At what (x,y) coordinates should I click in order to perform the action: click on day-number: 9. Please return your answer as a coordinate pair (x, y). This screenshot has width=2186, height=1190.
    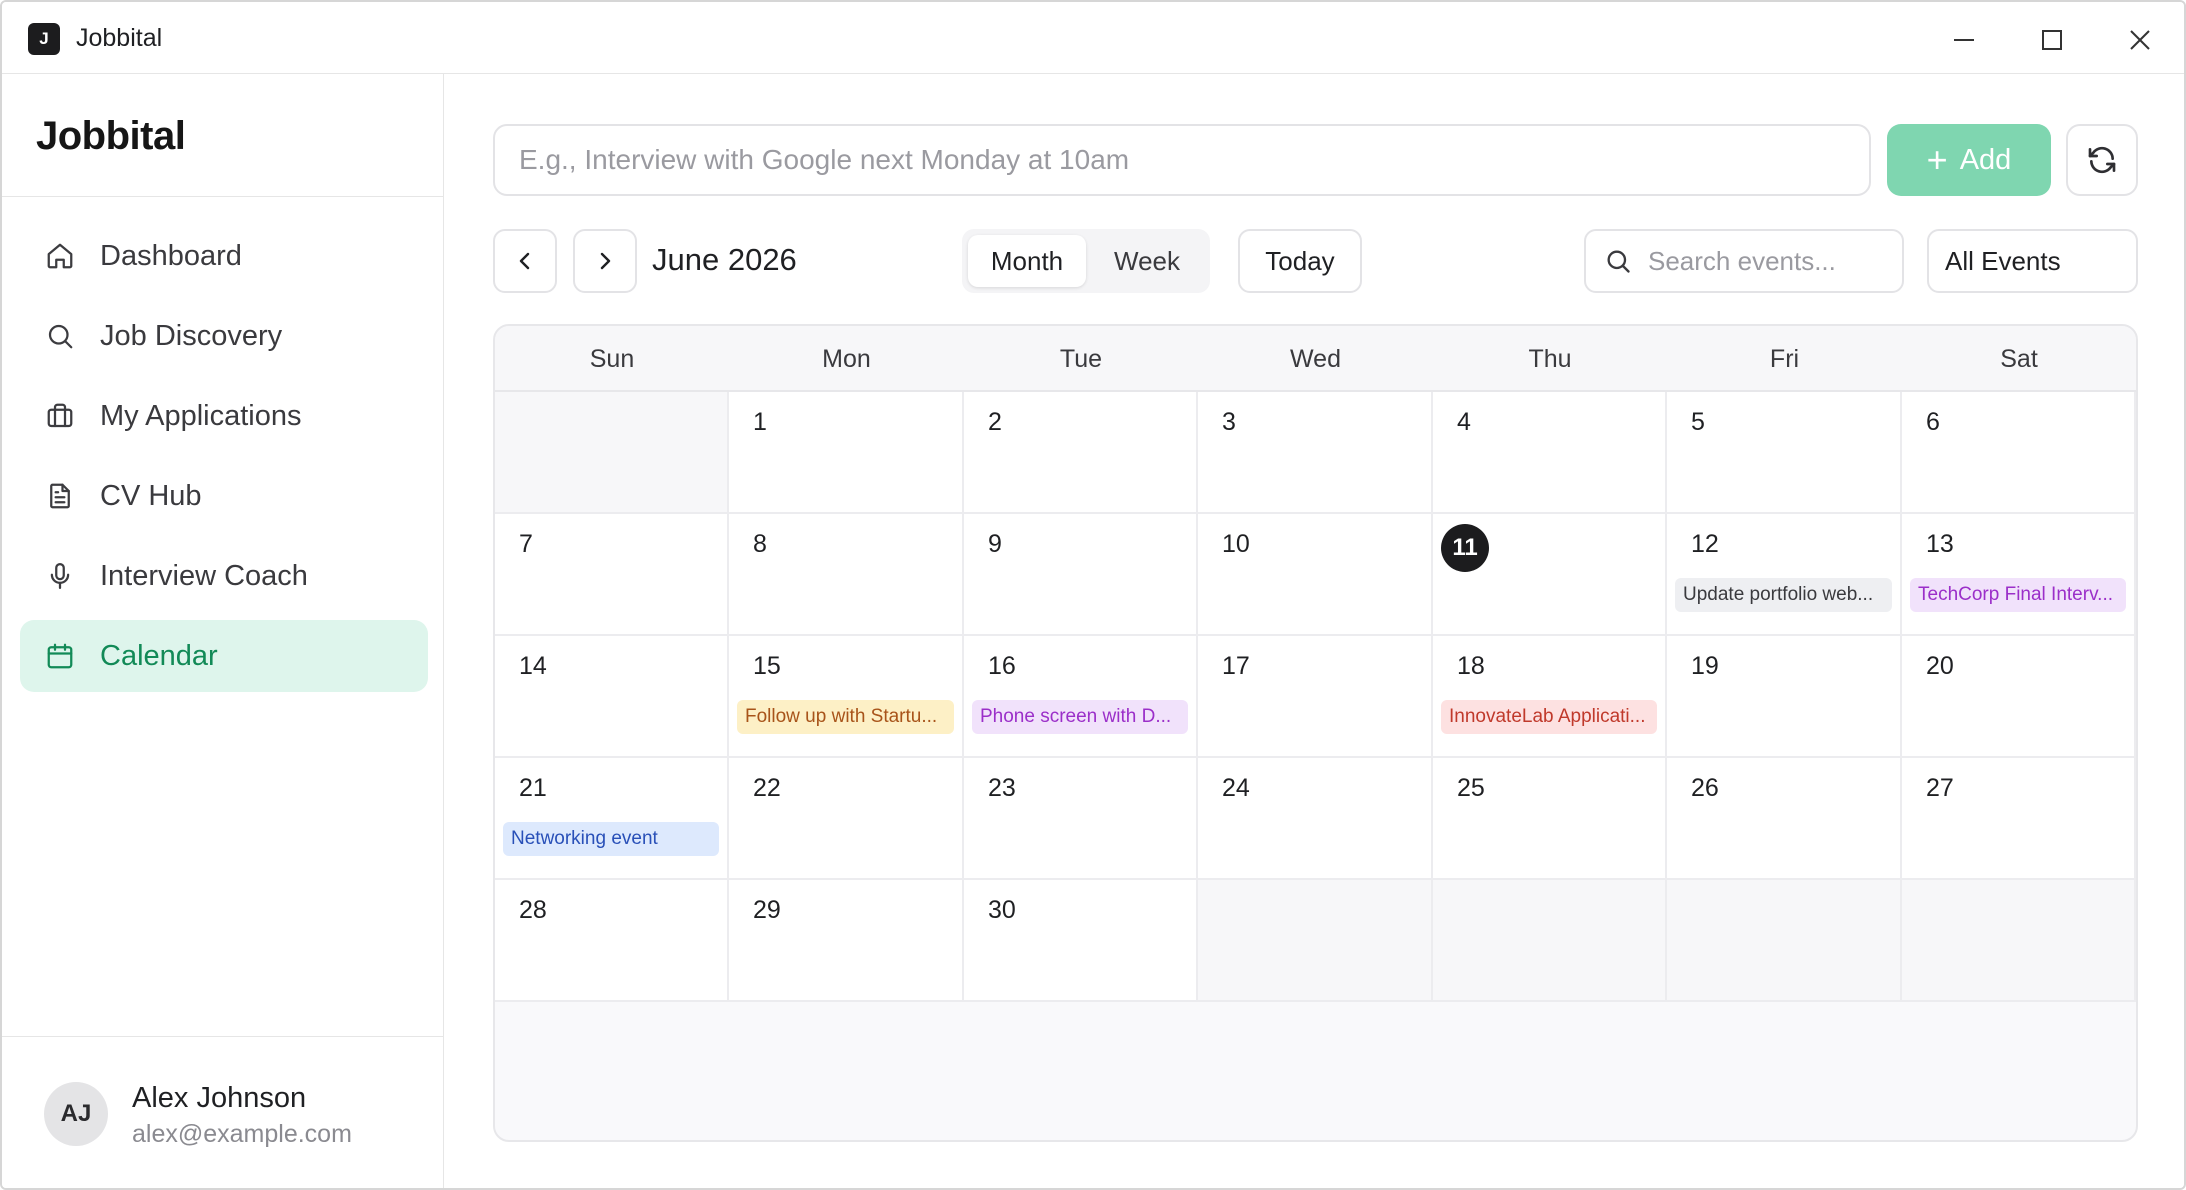
    Looking at the image, I should click on (995, 544).